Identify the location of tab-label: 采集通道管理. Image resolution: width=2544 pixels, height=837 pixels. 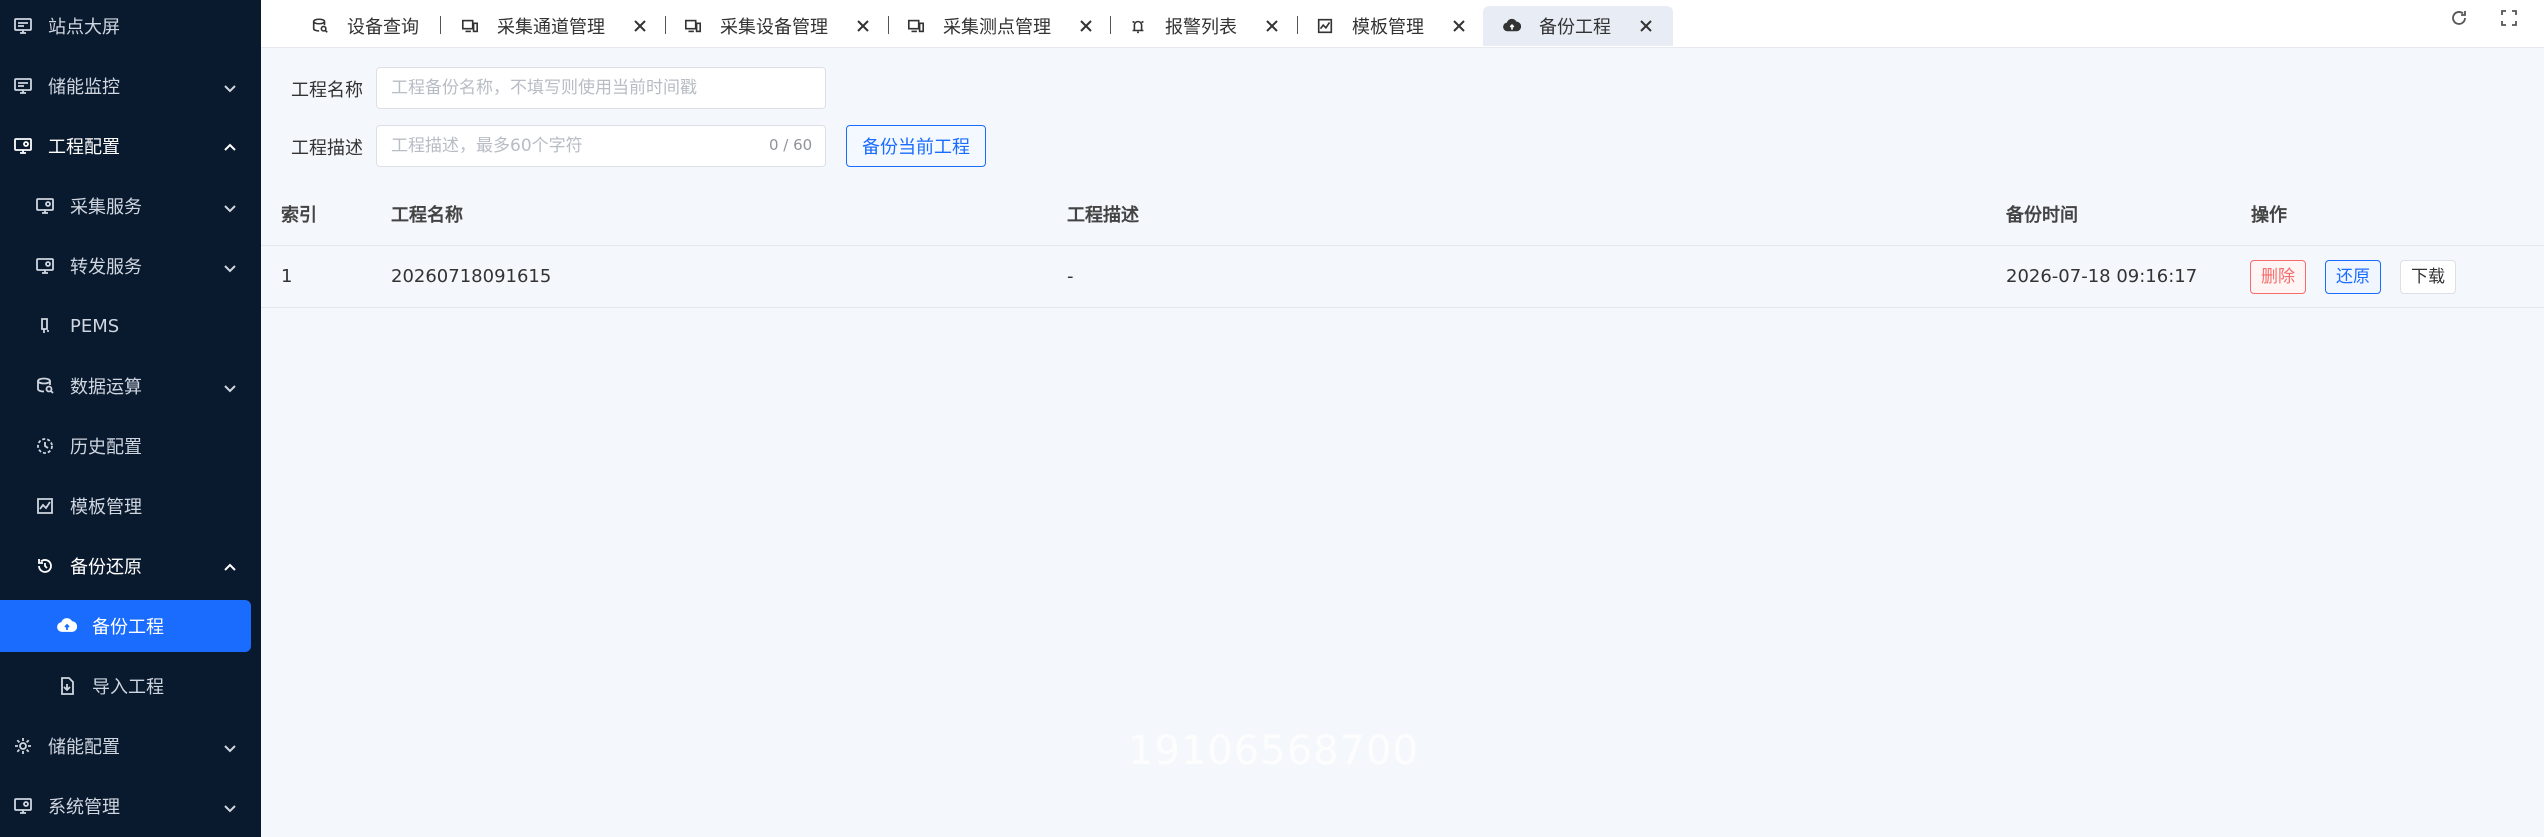
(551, 27).